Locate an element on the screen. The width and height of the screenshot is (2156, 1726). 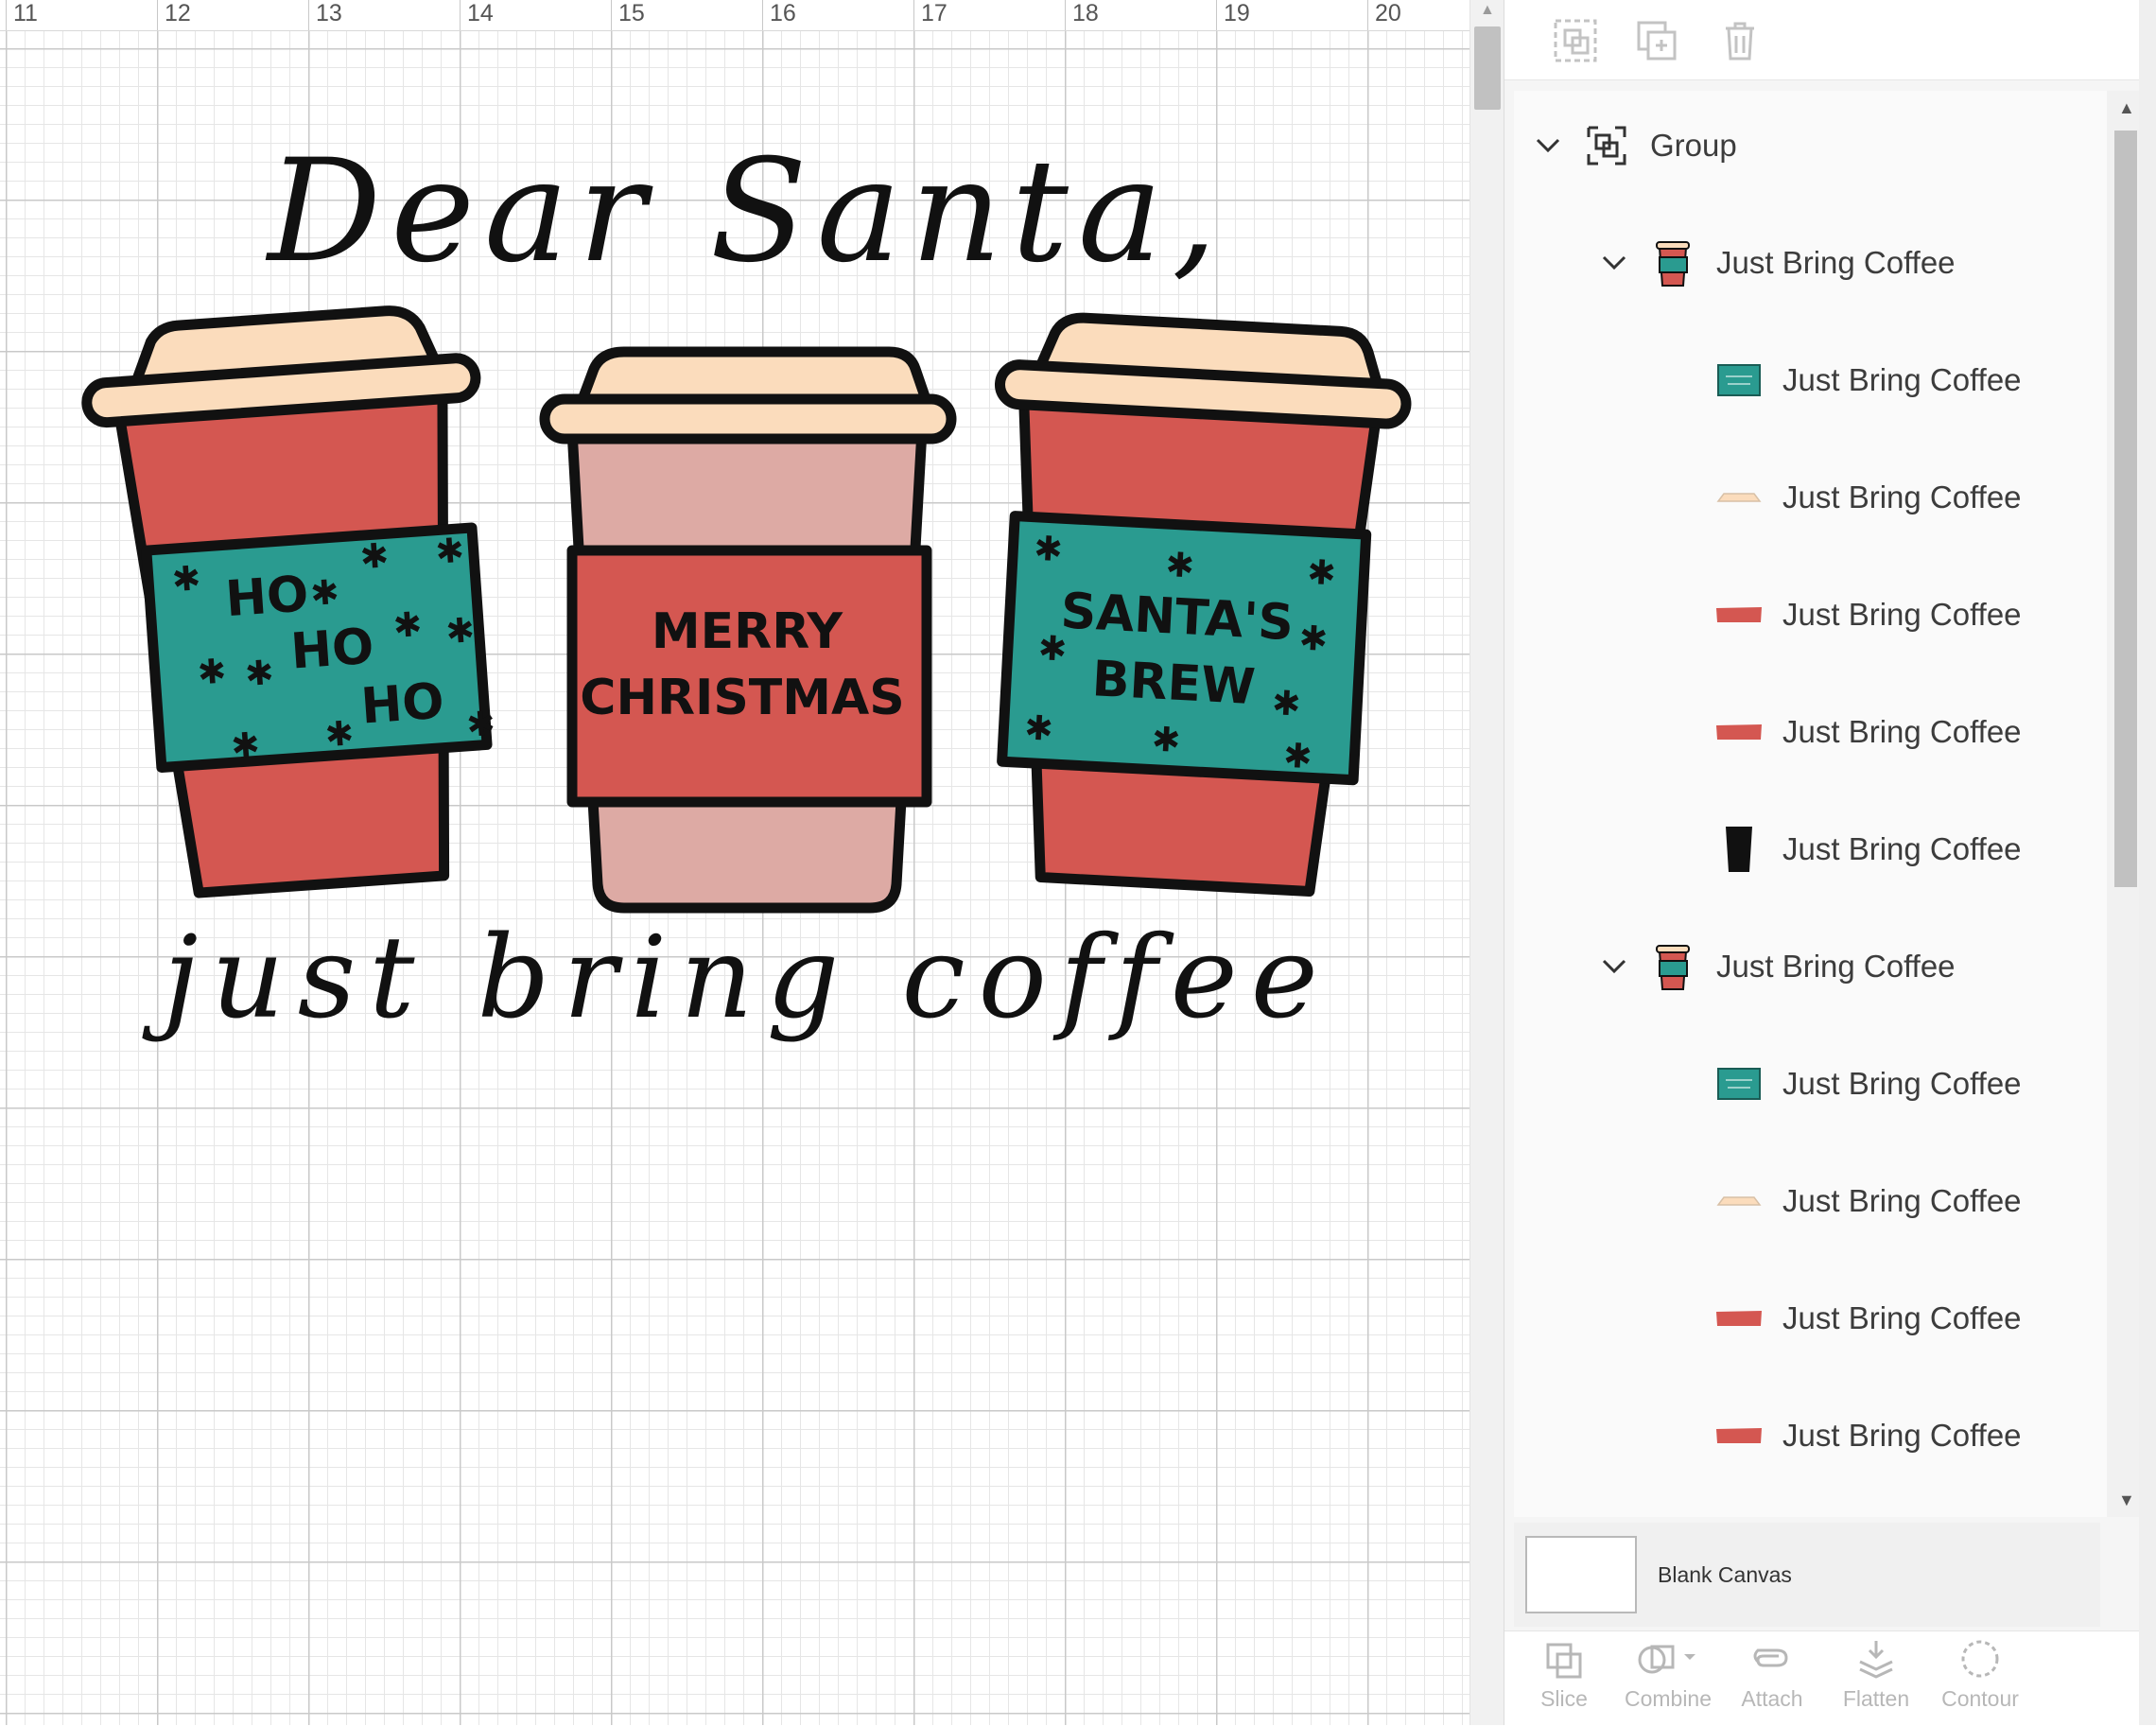
contour-icon is located at coordinates (1980, 1659).